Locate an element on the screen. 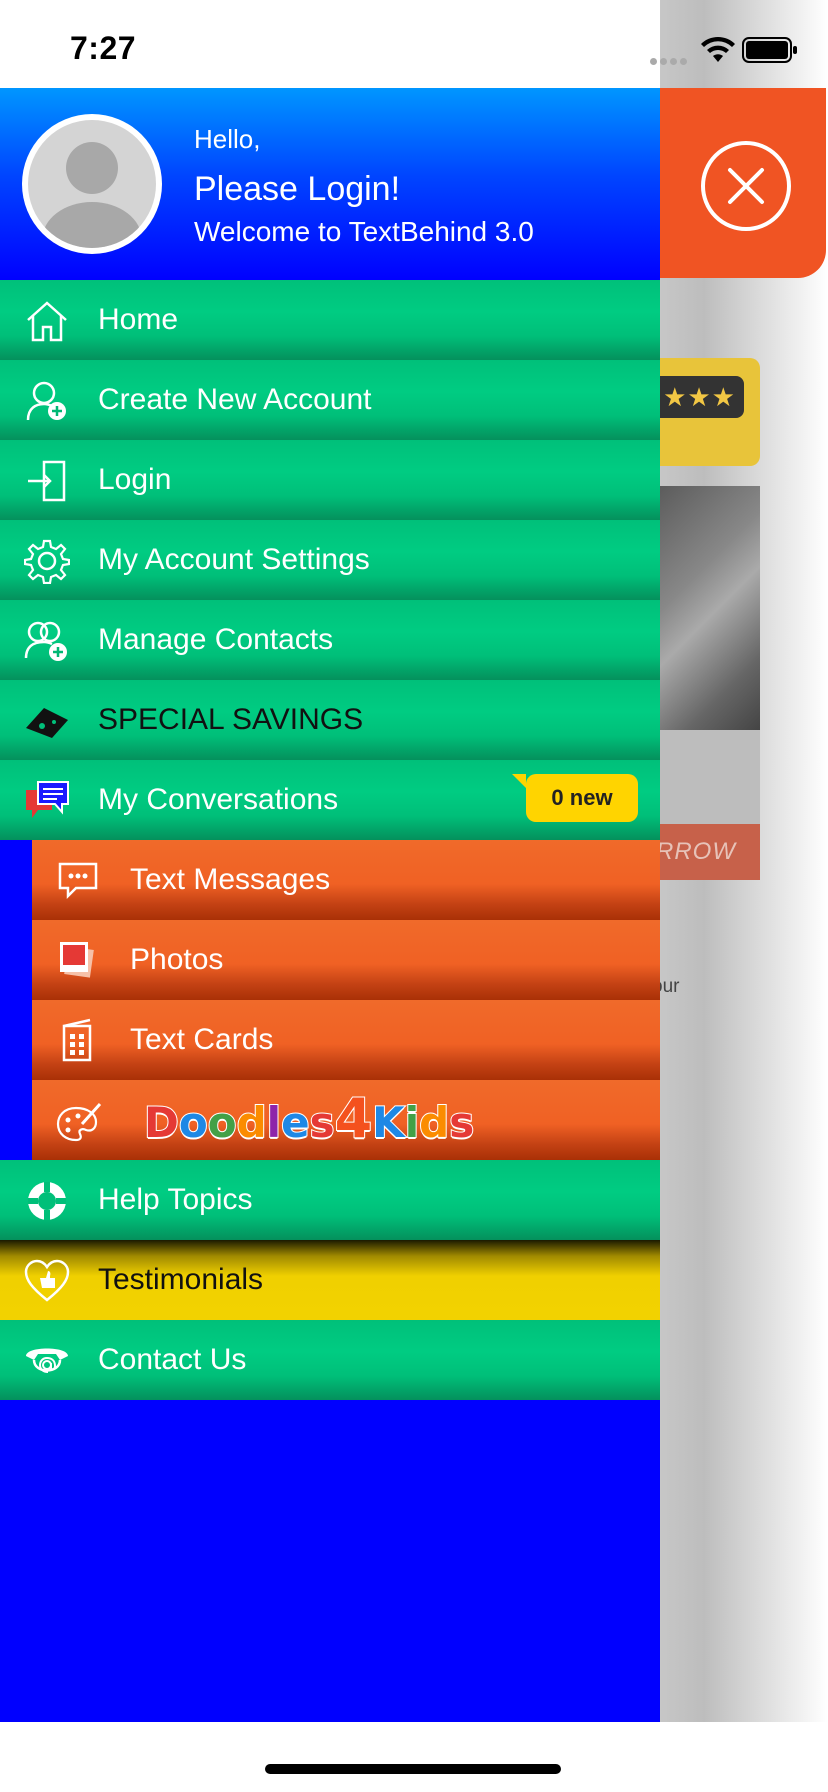  menu-item-create-account: Create New Account is located at coordinates (330, 400).